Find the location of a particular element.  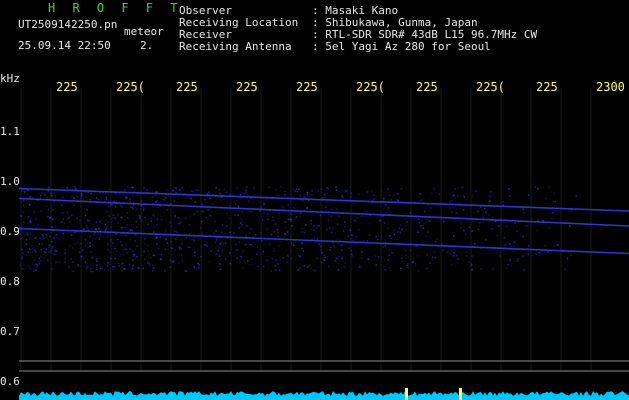

y-tick-label: 1.0 is located at coordinates (10, 181).